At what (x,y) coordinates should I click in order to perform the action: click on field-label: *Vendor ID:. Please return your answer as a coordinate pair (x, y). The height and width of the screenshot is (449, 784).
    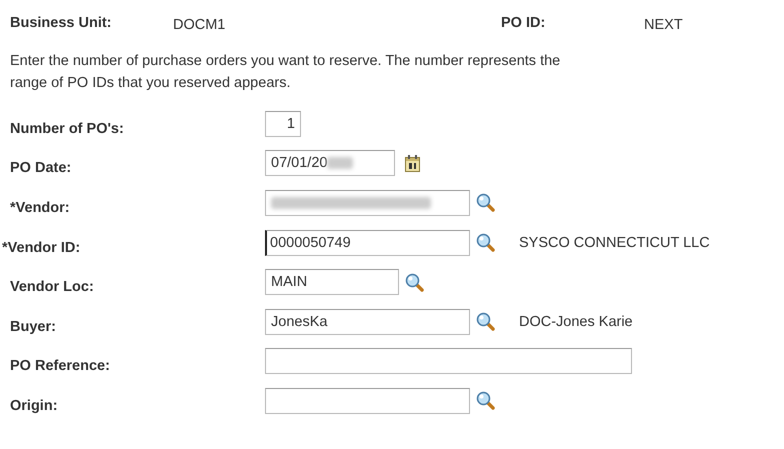
    Looking at the image, I should click on (40, 247).